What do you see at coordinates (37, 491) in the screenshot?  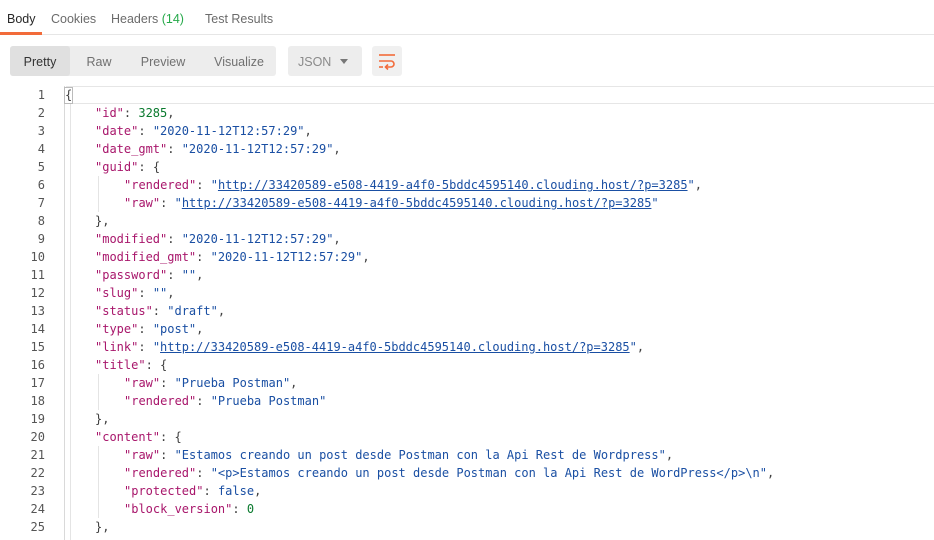 I see `line-number: 23` at bounding box center [37, 491].